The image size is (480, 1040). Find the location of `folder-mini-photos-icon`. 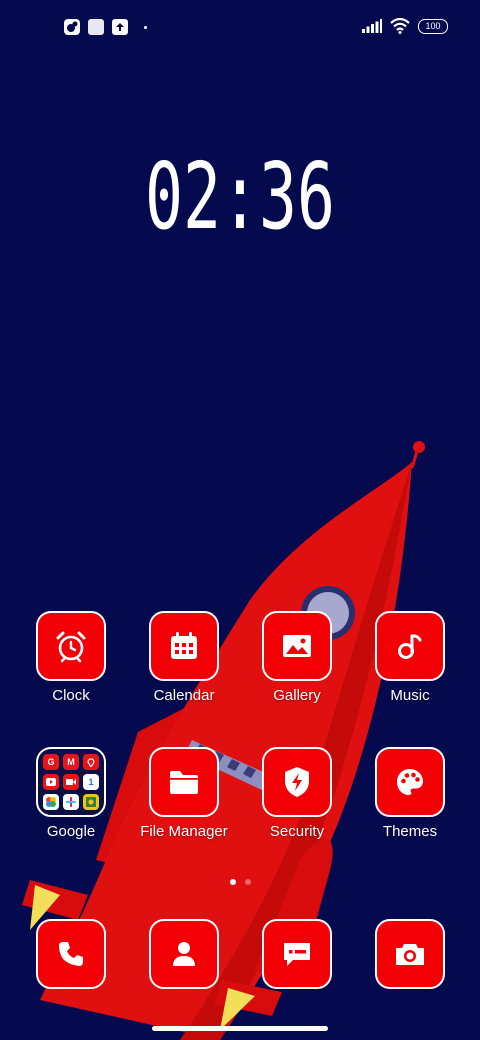

folder-mini-photos-icon is located at coordinates (51, 802).